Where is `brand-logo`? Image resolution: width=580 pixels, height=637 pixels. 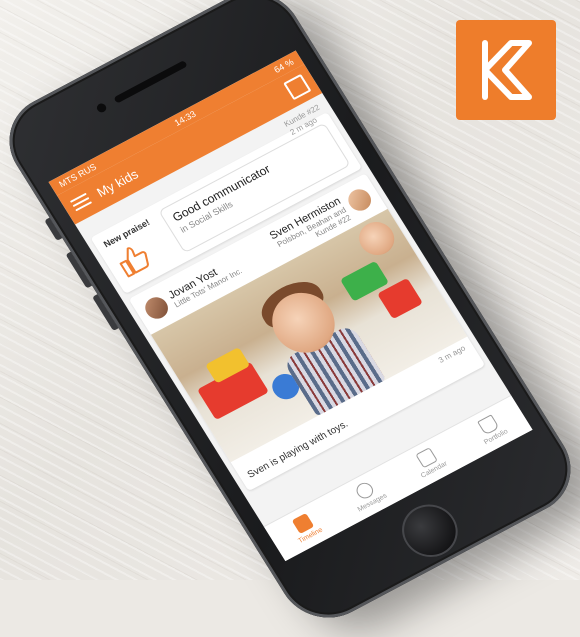
brand-logo is located at coordinates (506, 70).